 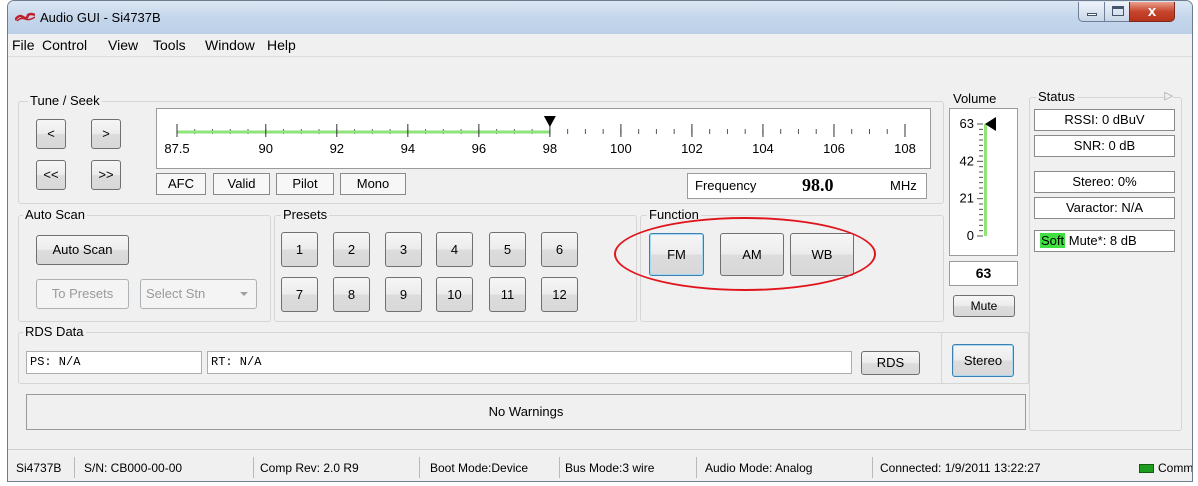 I want to click on volume-tick-label: 0, so click(x=970, y=235).